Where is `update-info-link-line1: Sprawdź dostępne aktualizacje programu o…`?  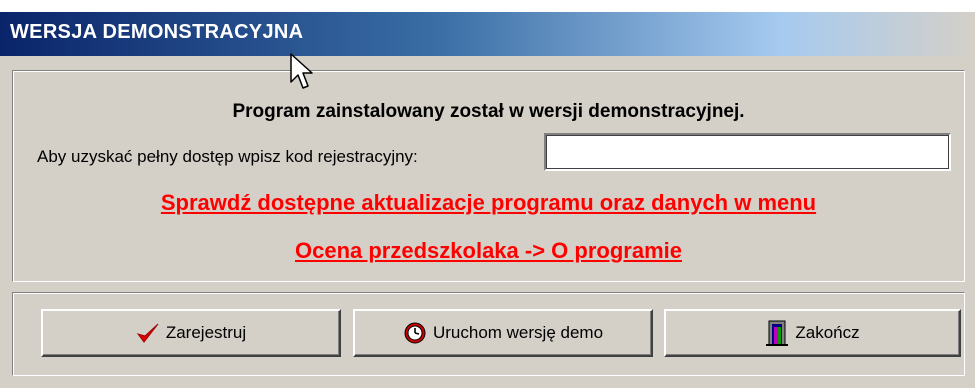
update-info-link-line1: Sprawdź dostępne aktualizacje programu o… is located at coordinates (488, 203).